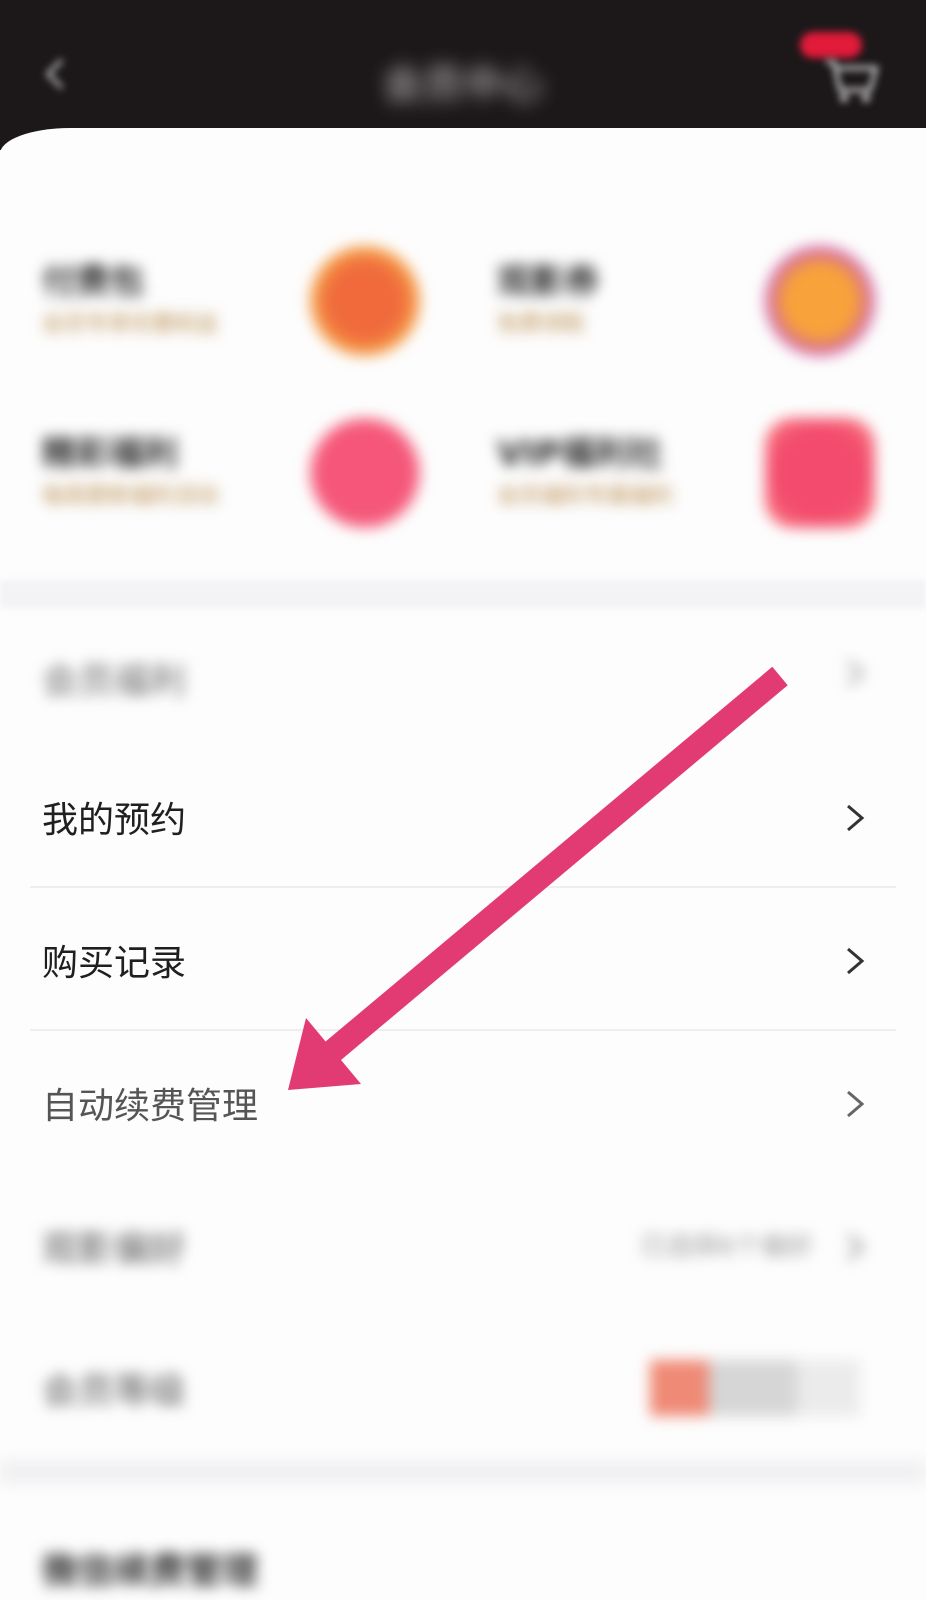  I want to click on benefit-card: VIP福利社 会员福利专属福利, so click(680, 478).